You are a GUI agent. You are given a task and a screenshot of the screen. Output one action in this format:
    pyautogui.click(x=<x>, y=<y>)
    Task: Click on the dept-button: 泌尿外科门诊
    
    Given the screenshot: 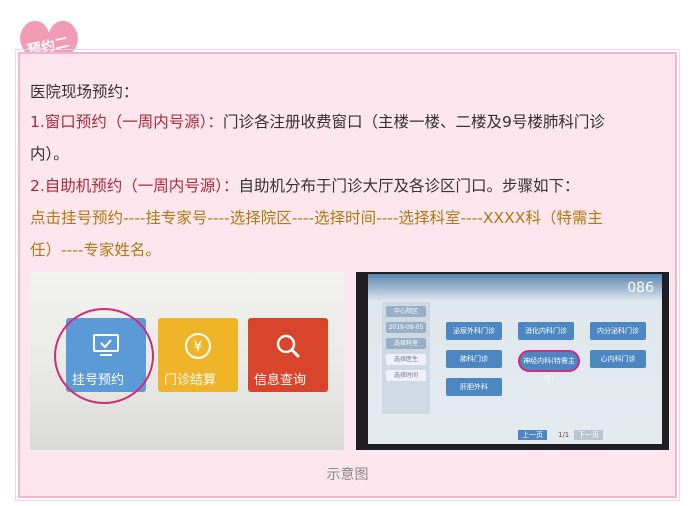 What is the action you would take?
    pyautogui.click(x=474, y=331)
    